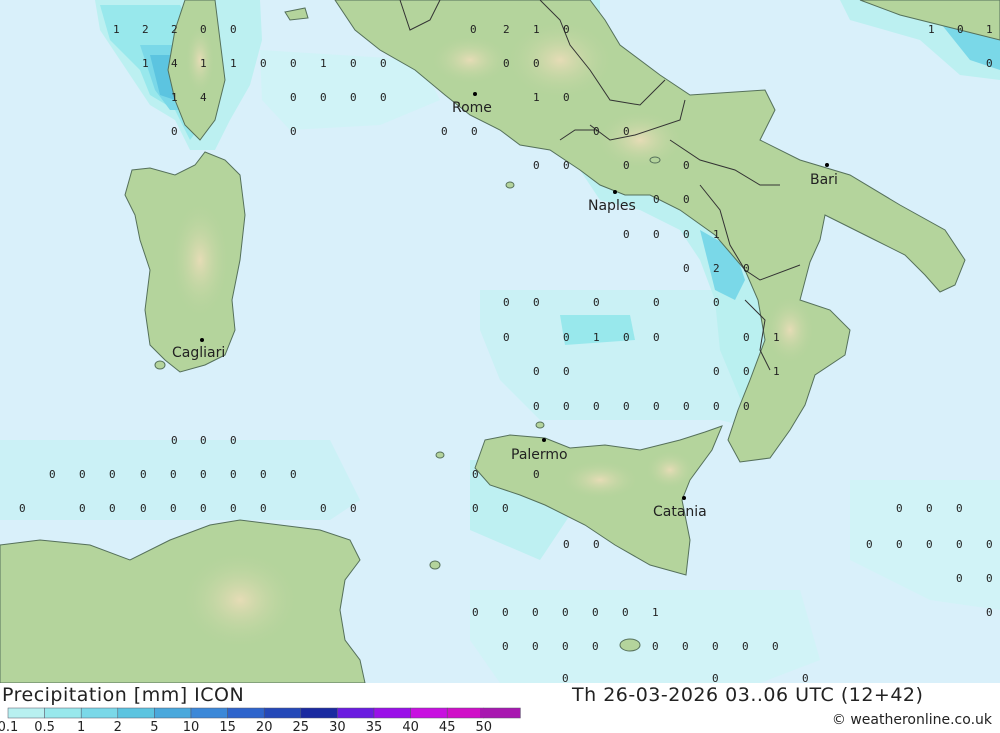 The image size is (1000, 733). I want to click on legend-label: 5, so click(154, 726).